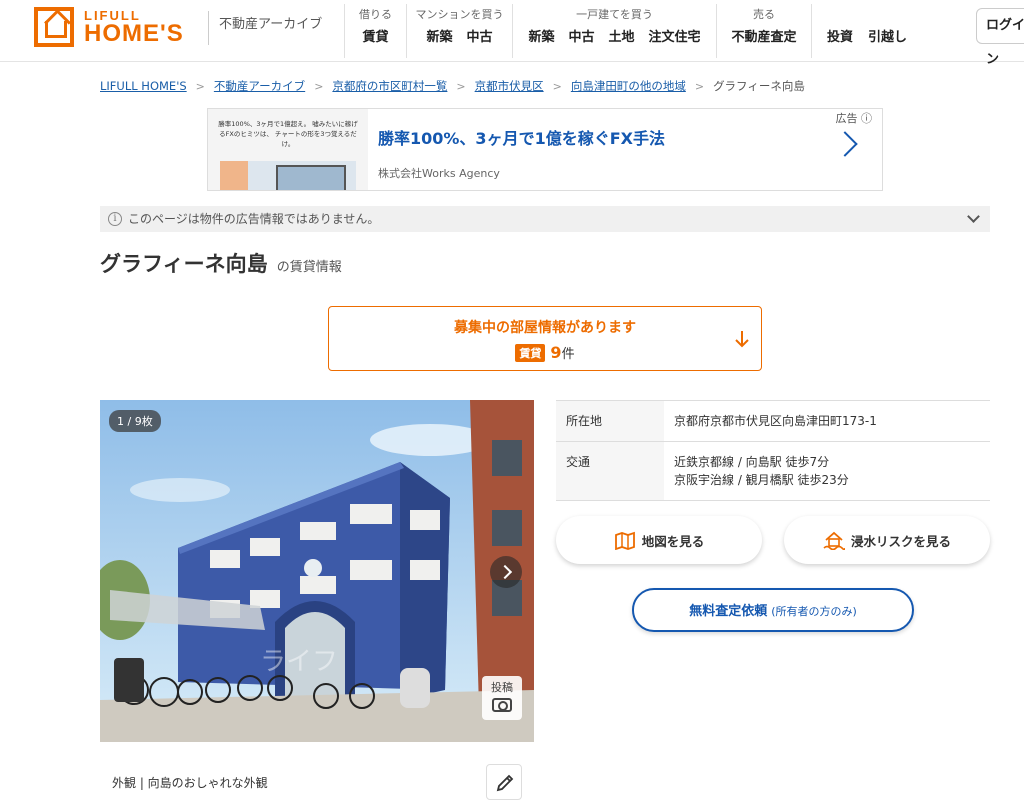  Describe the element at coordinates (530, 352) in the screenshot. I see `rent-badge: 賃貸` at that location.